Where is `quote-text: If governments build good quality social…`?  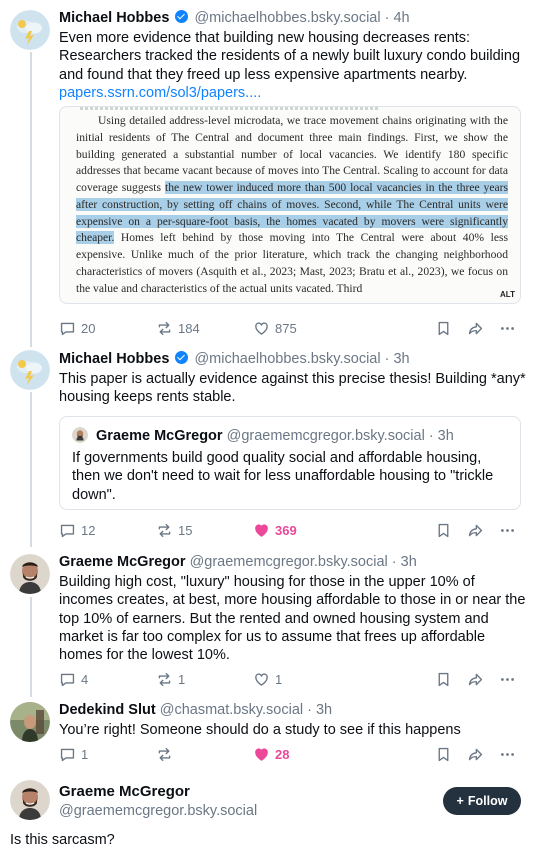
quote-text: If governments build good quality social… is located at coordinates (283, 476).